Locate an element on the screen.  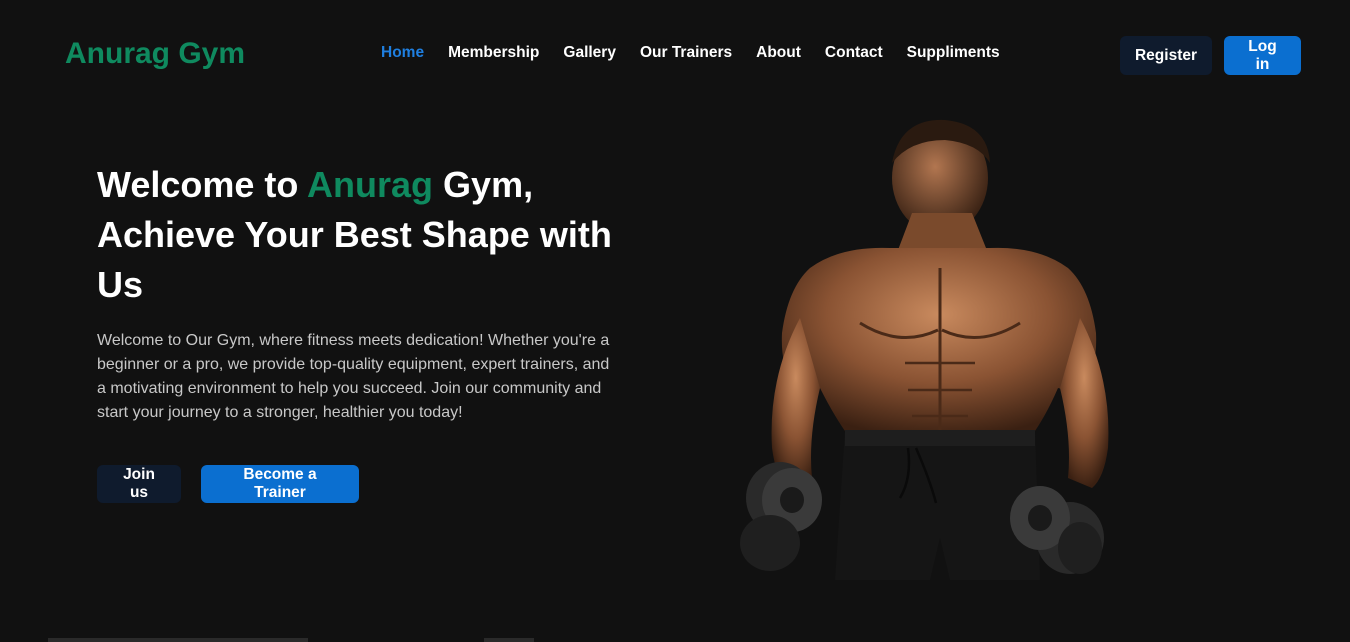
nav-item-our-trainers: Our Trainers is located at coordinates (686, 53).